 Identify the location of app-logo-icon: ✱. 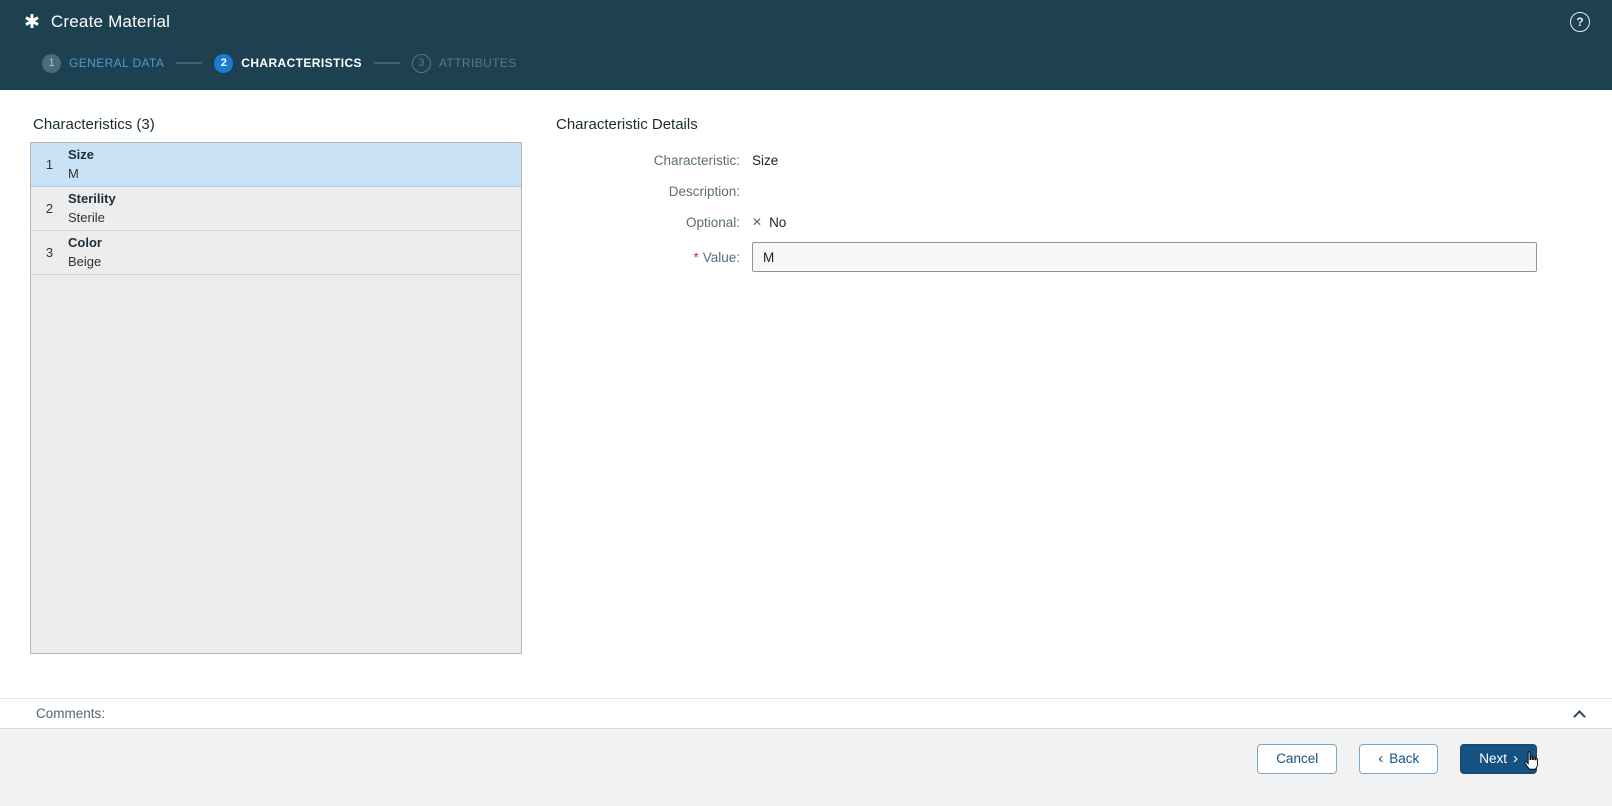
(32, 22).